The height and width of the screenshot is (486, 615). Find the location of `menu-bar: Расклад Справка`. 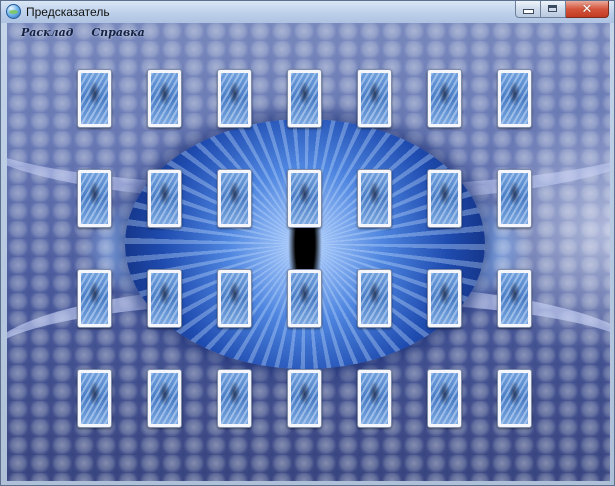

menu-bar: Расклад Справка is located at coordinates (76, 33).